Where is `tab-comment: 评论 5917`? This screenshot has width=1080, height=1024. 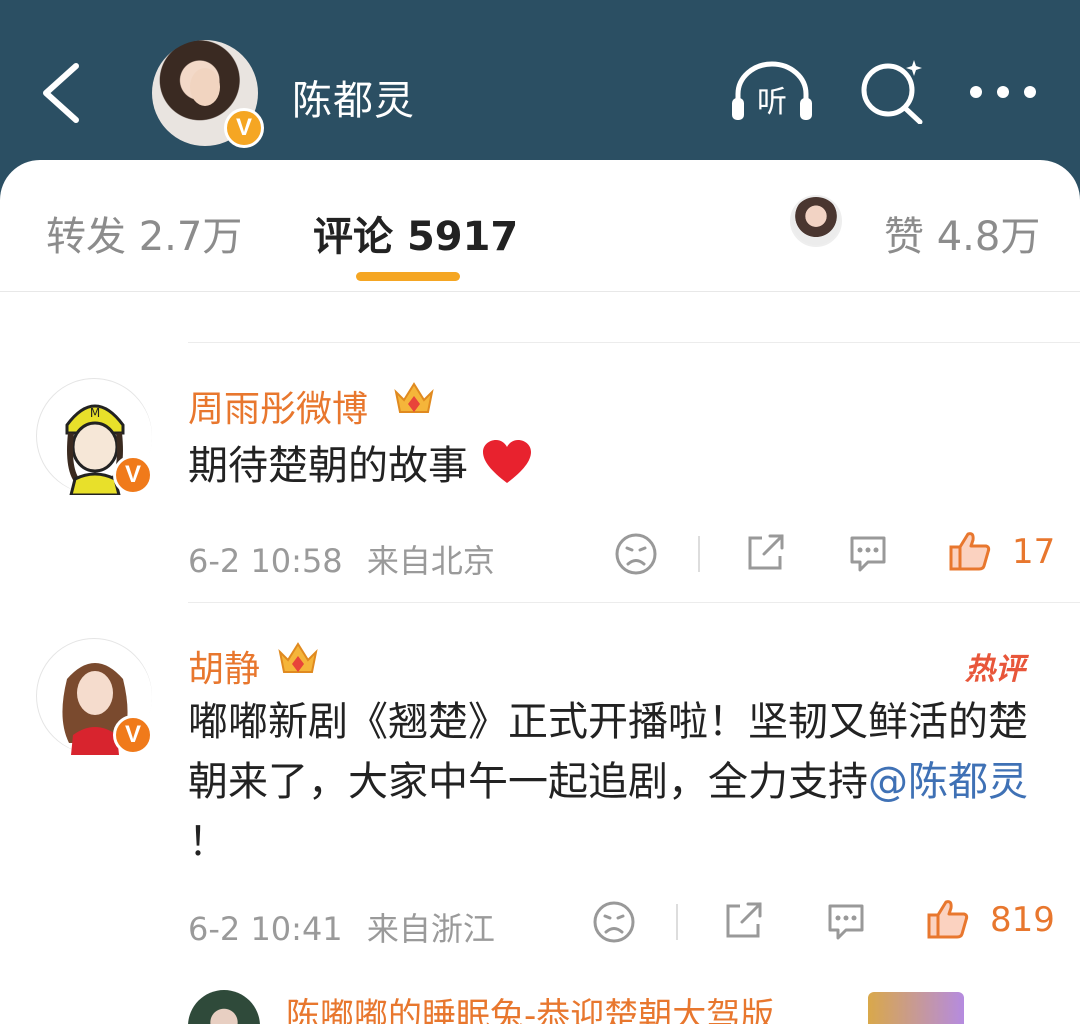 tab-comment: 评论 5917 is located at coordinates (415, 233).